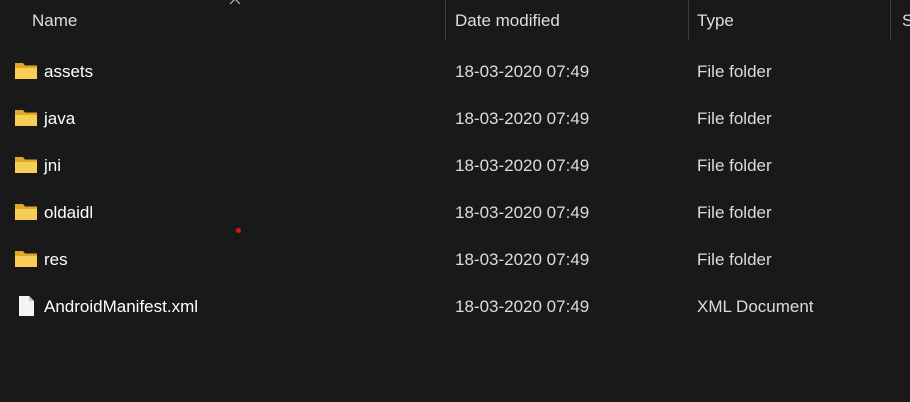  I want to click on file-name: res, so click(56, 259).